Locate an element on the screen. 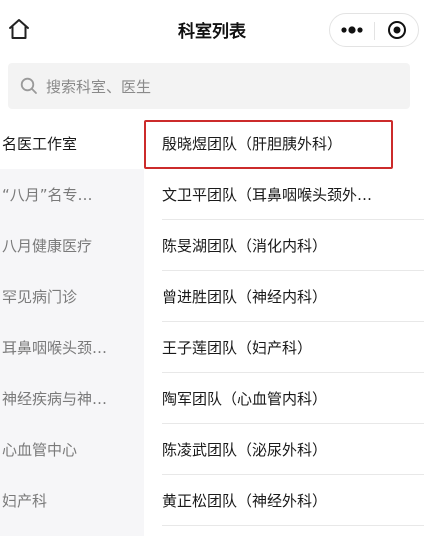  team-row: 曾进胜团队（神经内科） is located at coordinates (284, 296).